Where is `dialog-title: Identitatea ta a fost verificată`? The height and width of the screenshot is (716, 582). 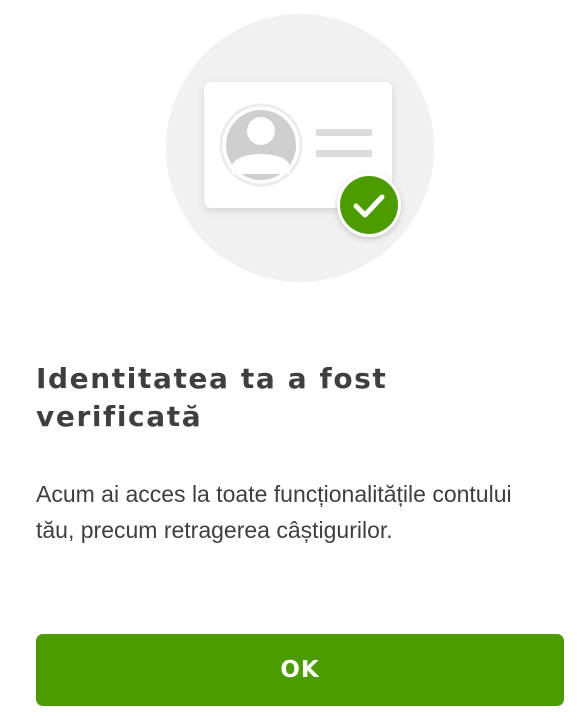
dialog-title: Identitatea ta a fost verificată is located at coordinates (212, 397).